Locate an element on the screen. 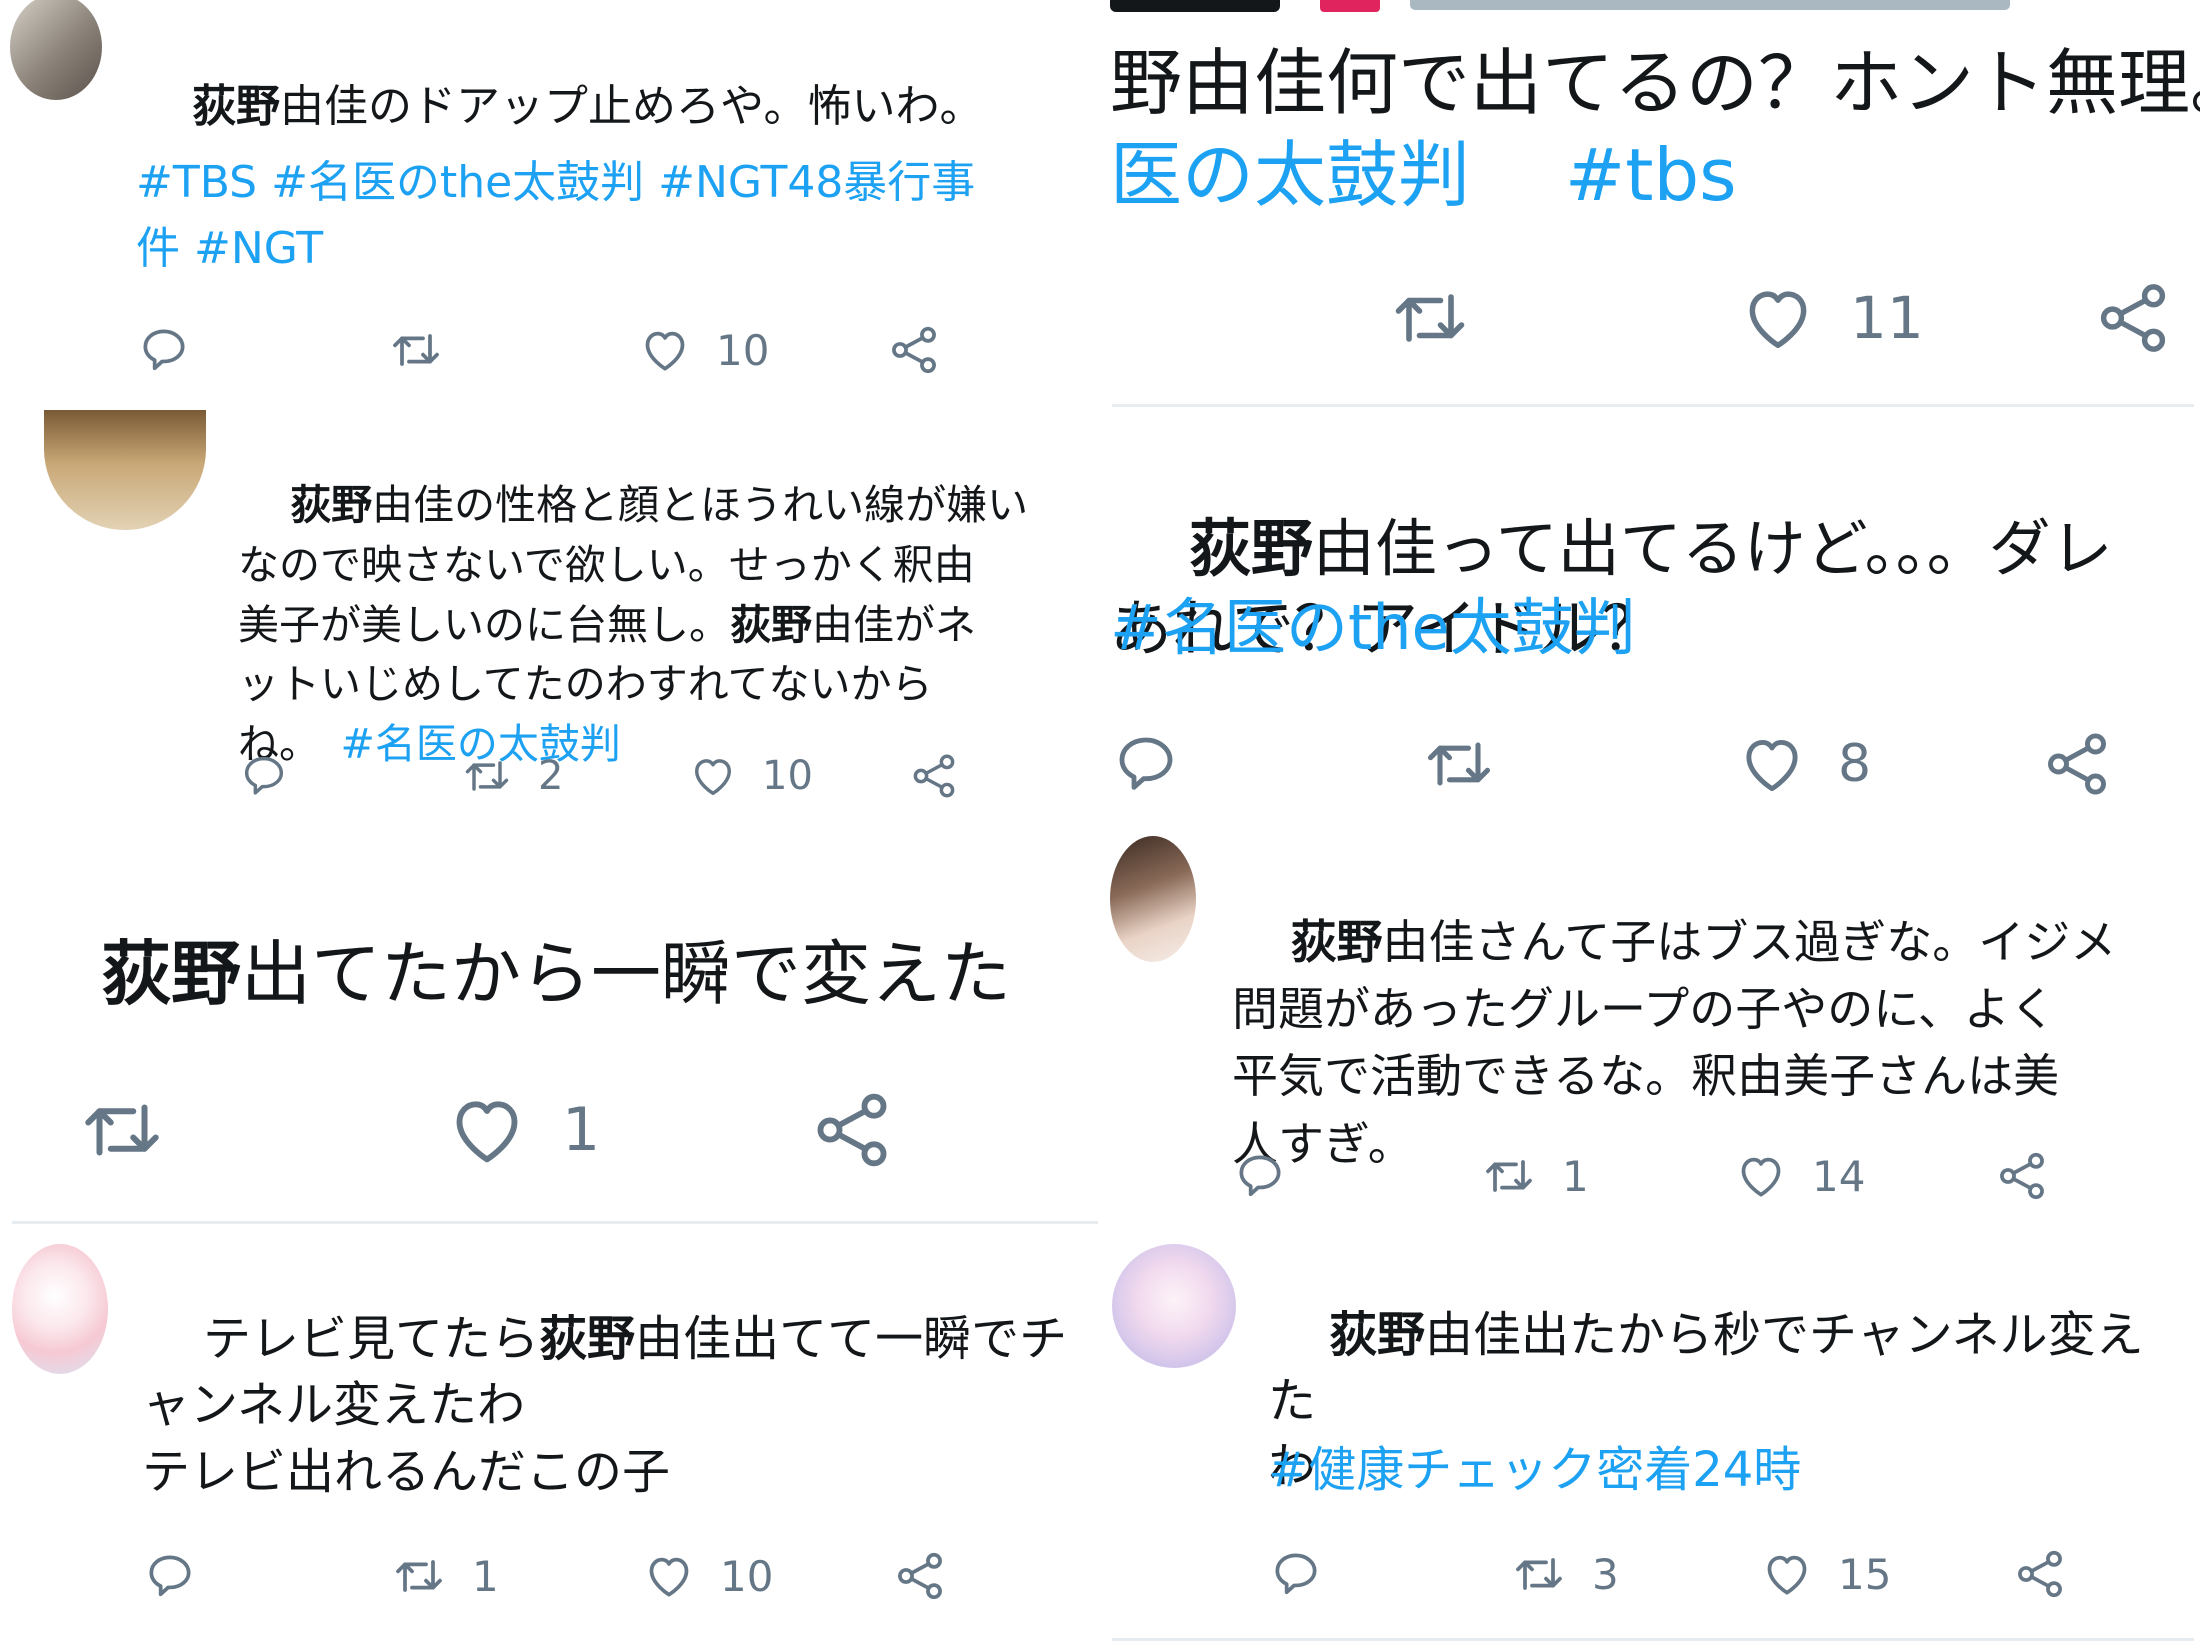 The width and height of the screenshot is (2200, 1650). retweet-button: 3 is located at coordinates (1563, 1574).